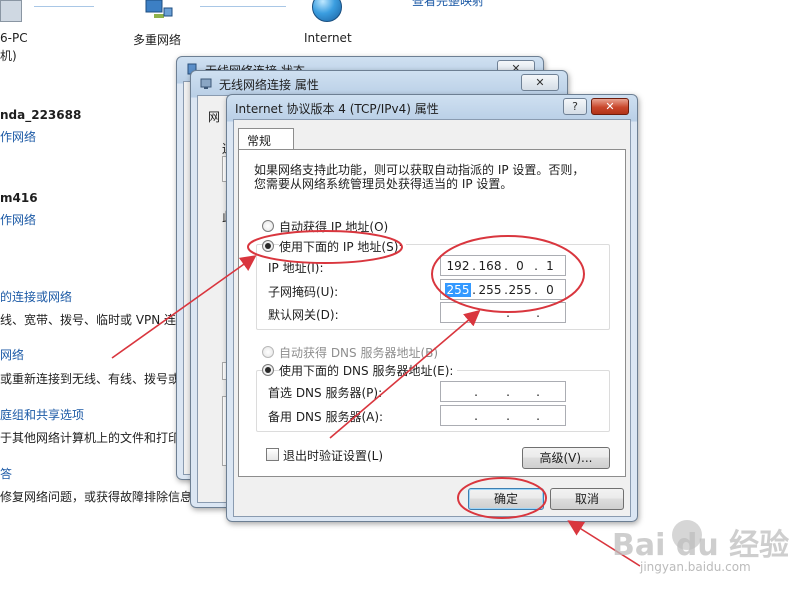 The height and width of the screenshot is (600, 800). Describe the element at coordinates (343, 246) in the screenshot. I see `manual-ip-label: 使用下面的 IP 地址(S):` at that location.